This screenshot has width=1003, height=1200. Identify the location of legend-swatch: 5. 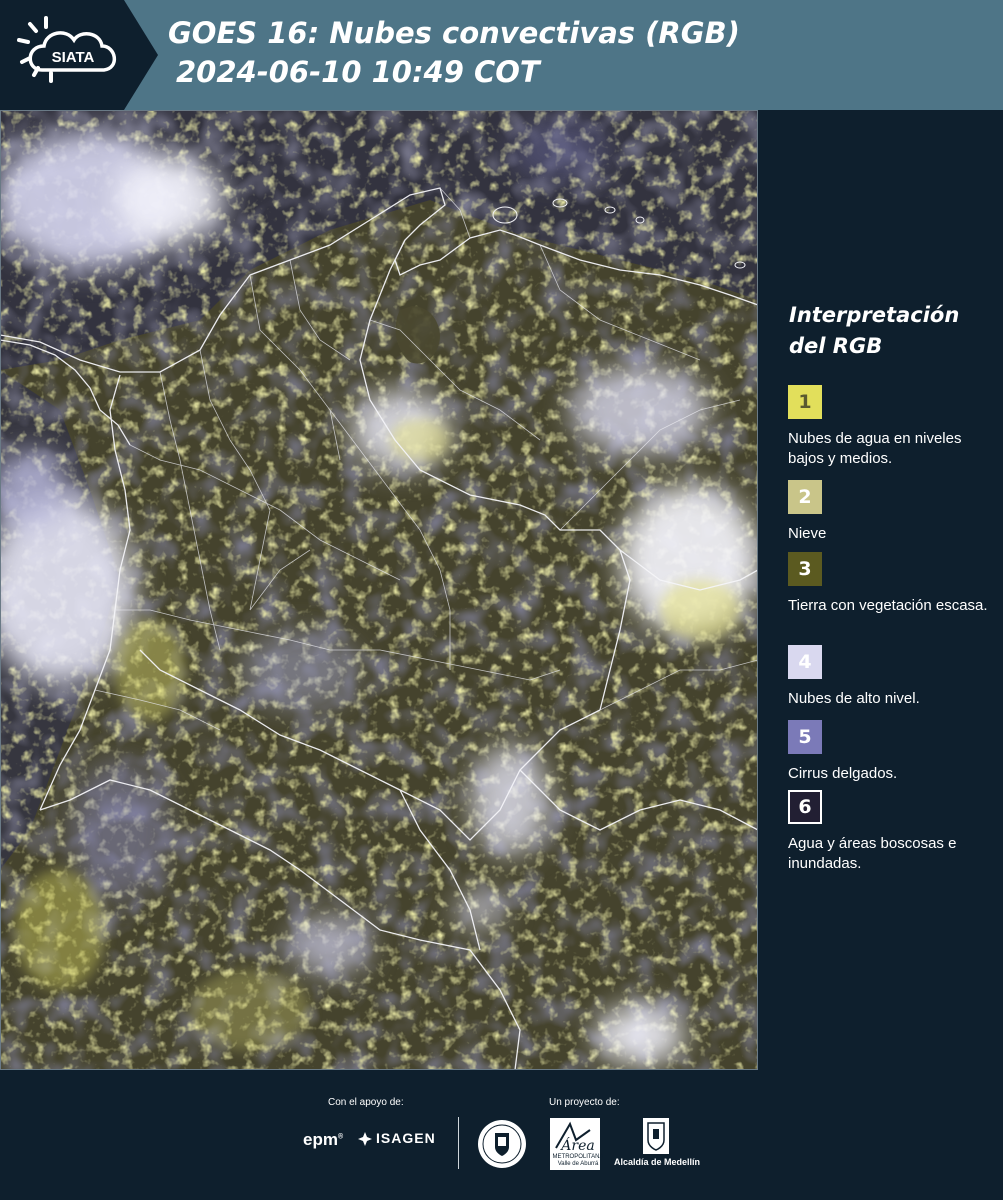
(805, 737).